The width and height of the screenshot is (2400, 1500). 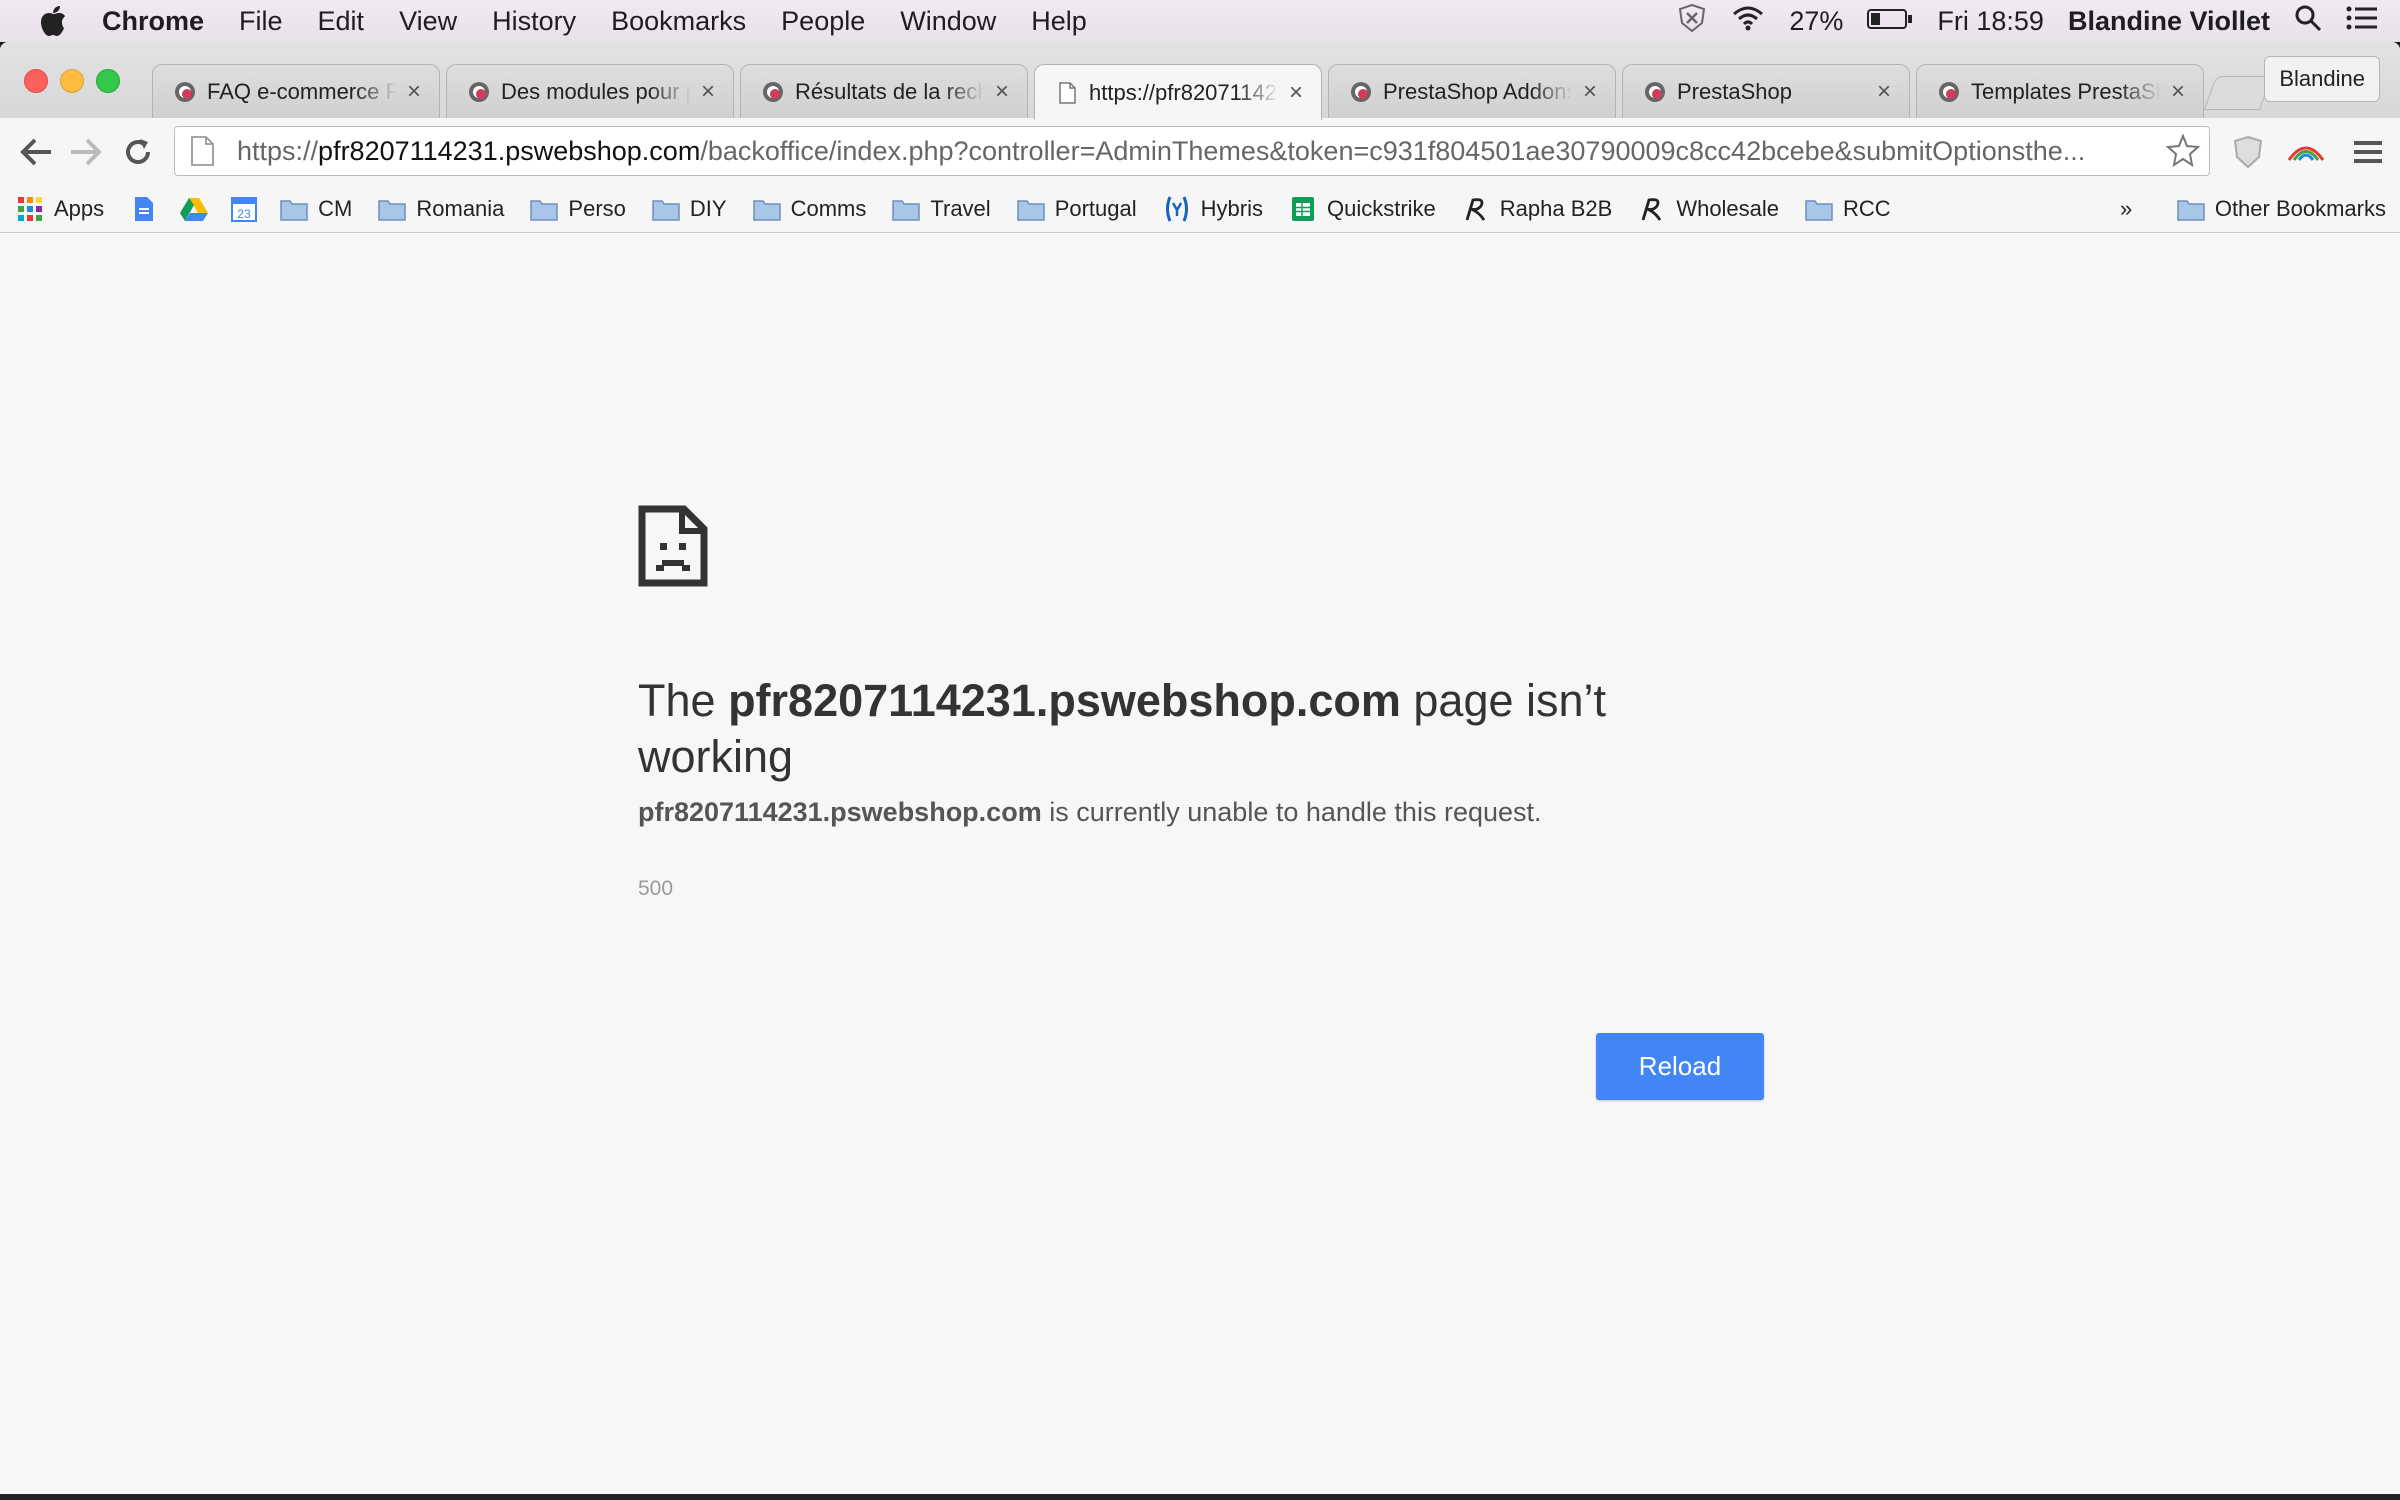 I want to click on minimize-window-button, so click(x=72, y=81).